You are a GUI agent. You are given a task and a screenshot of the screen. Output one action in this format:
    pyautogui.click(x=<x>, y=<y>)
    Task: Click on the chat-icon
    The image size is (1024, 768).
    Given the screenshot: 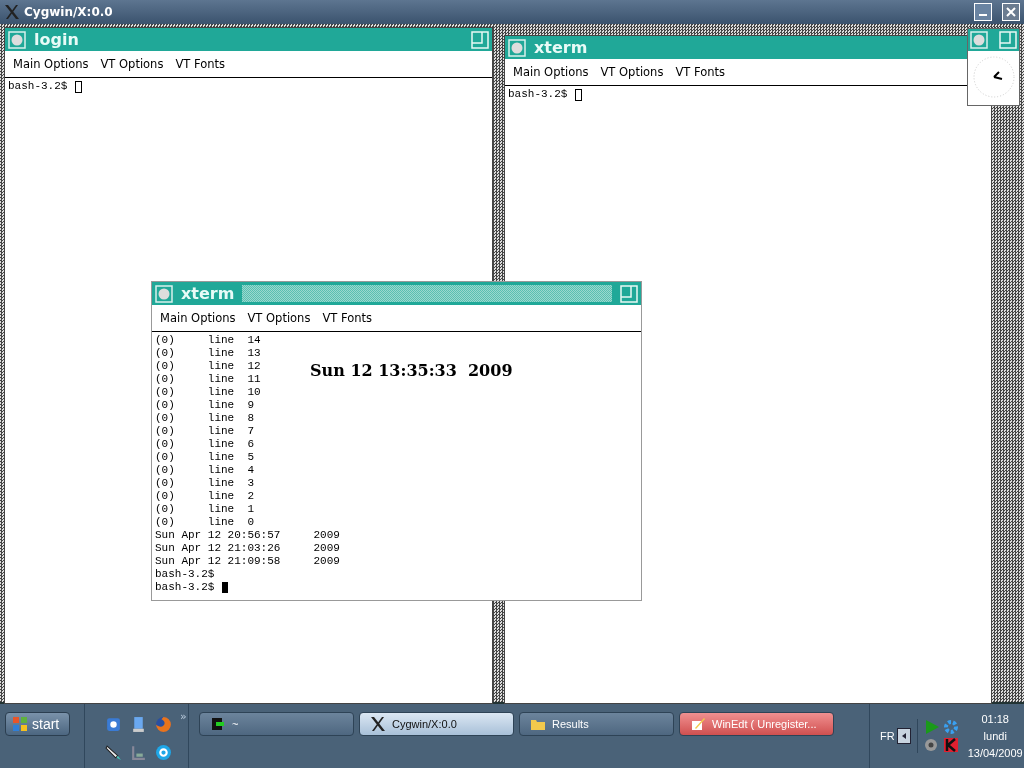 What is the action you would take?
    pyautogui.click(x=163, y=752)
    